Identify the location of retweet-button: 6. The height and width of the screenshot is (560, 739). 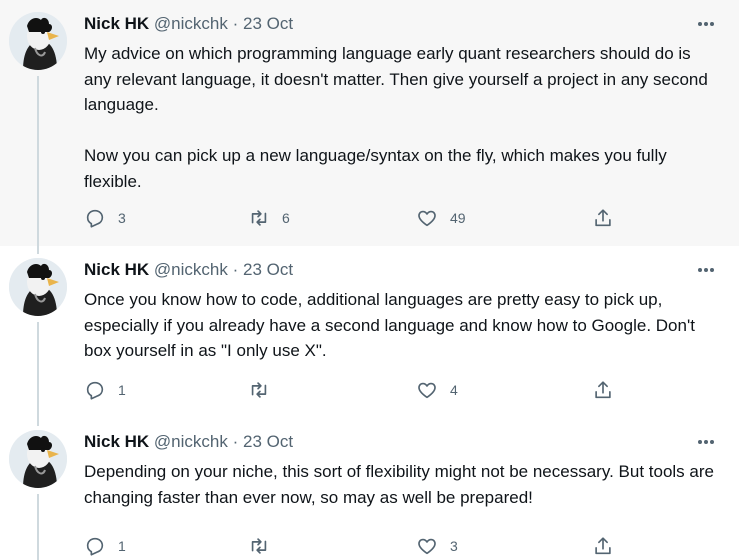
(269, 218).